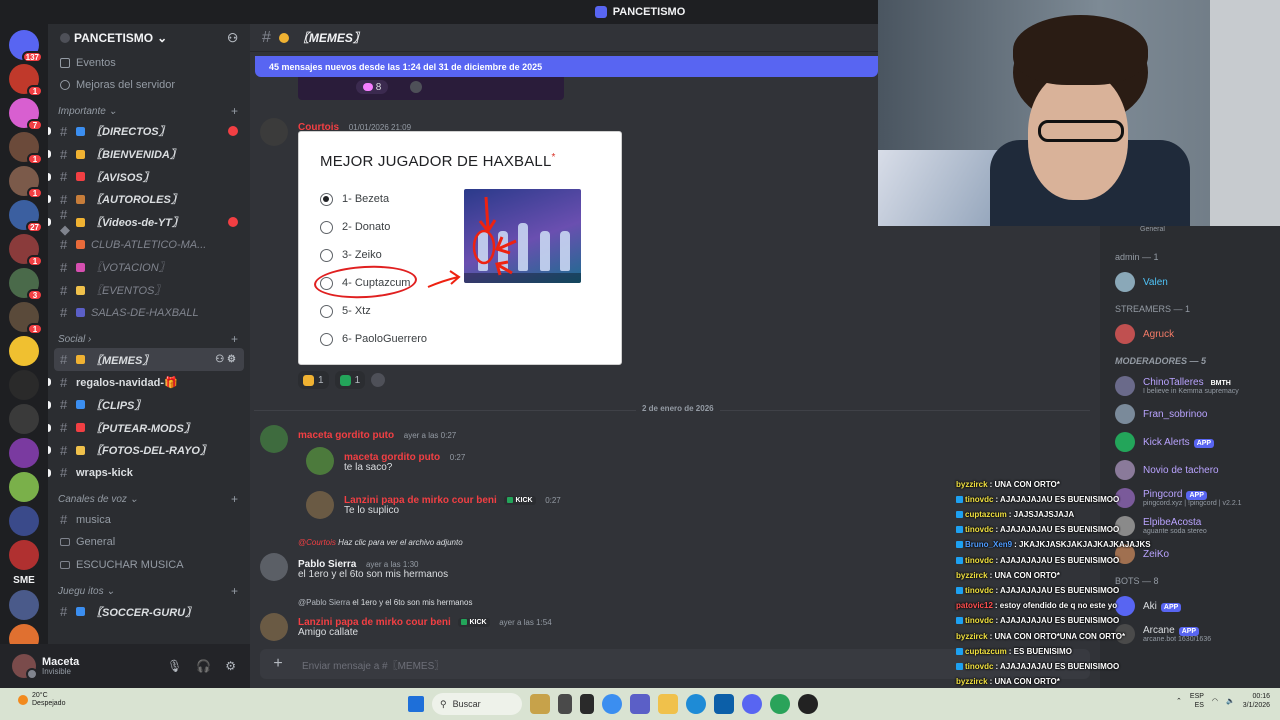  What do you see at coordinates (149, 313) in the screenshot?
I see `channel-item: # SALAS-DE-HAXBALL` at bounding box center [149, 313].